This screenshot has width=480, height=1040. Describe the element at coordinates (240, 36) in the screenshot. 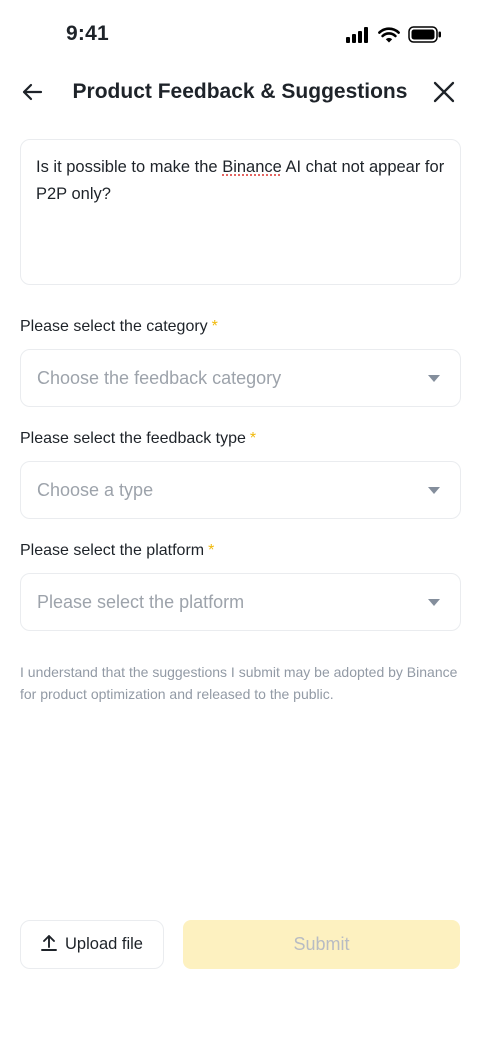

I see `status-bar: 9:41` at that location.